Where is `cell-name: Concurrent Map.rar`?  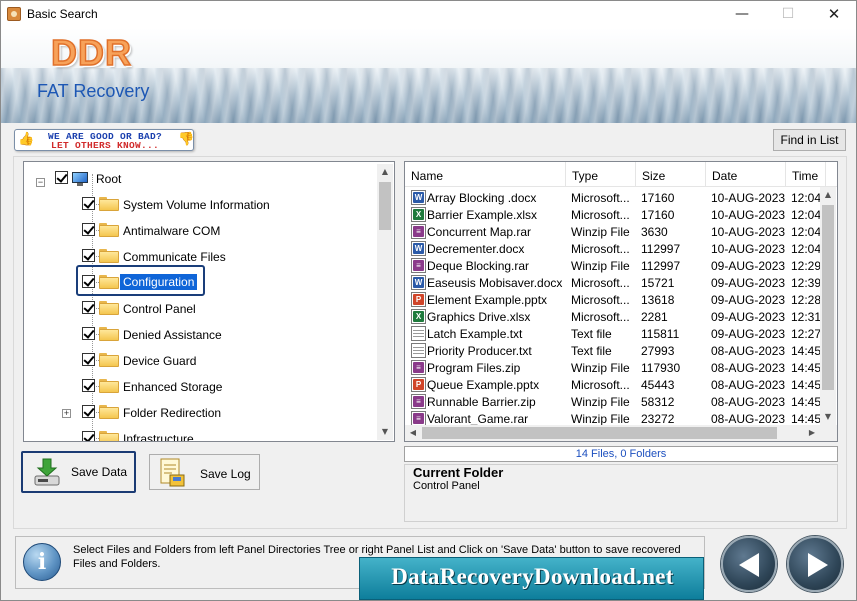 cell-name: Concurrent Map.rar is located at coordinates (479, 232).